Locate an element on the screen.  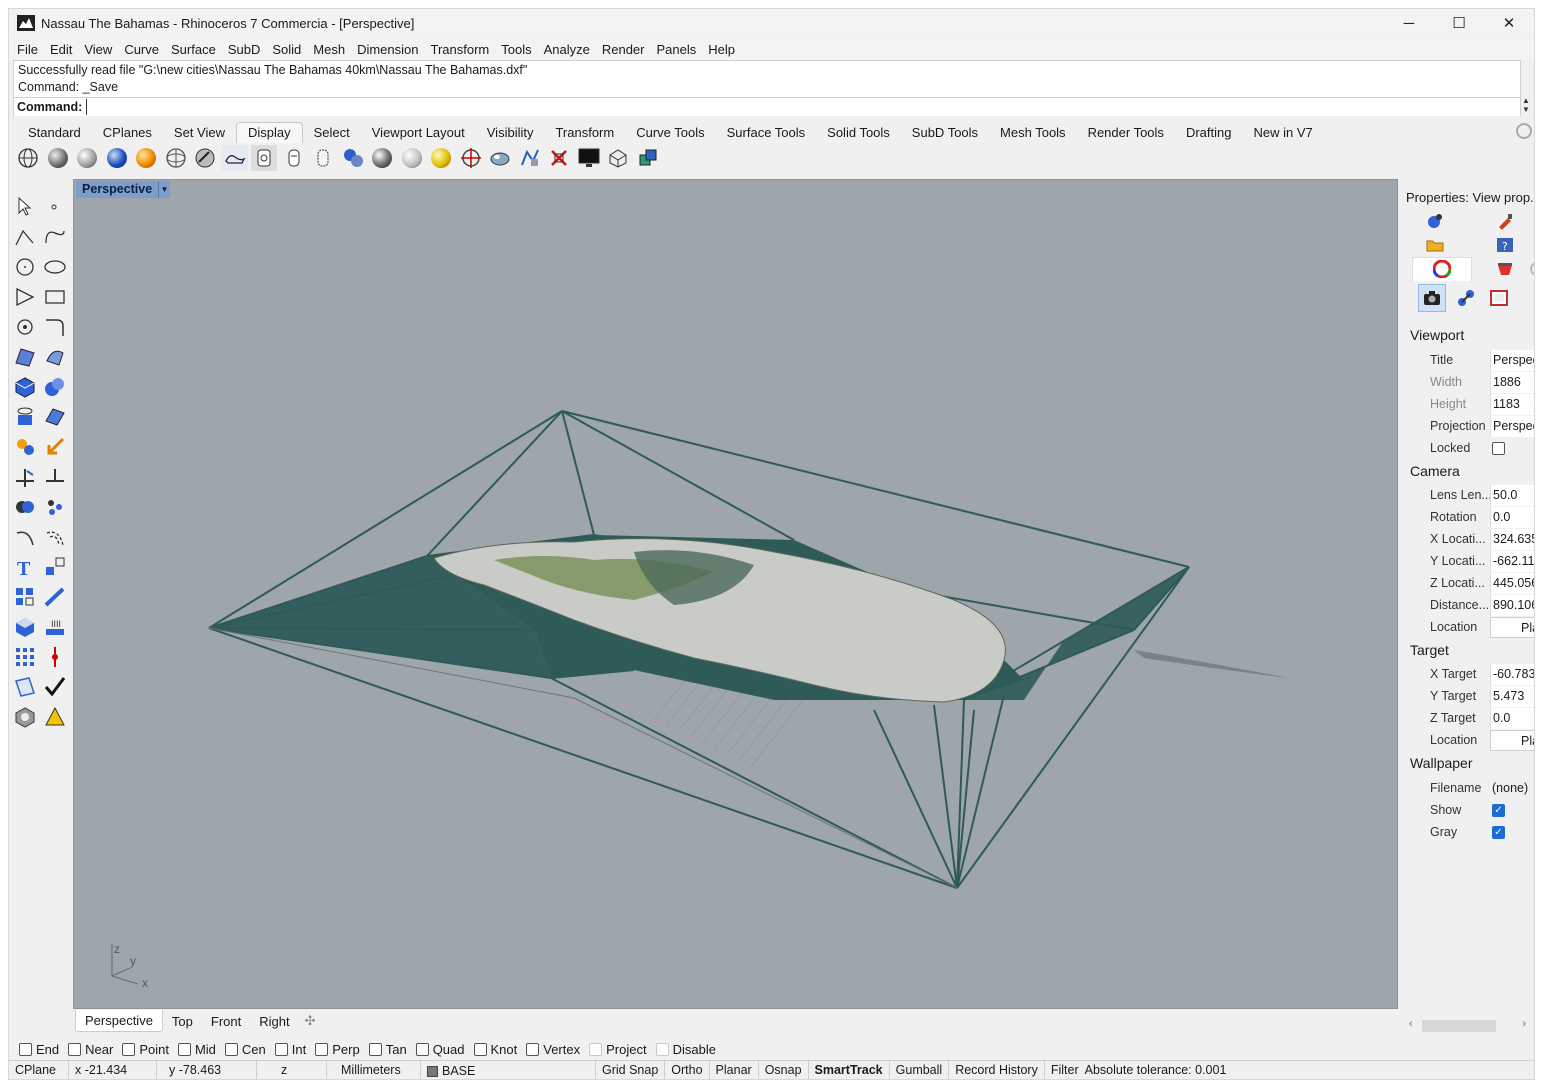
surface-tools-icon is located at coordinates (55, 357).